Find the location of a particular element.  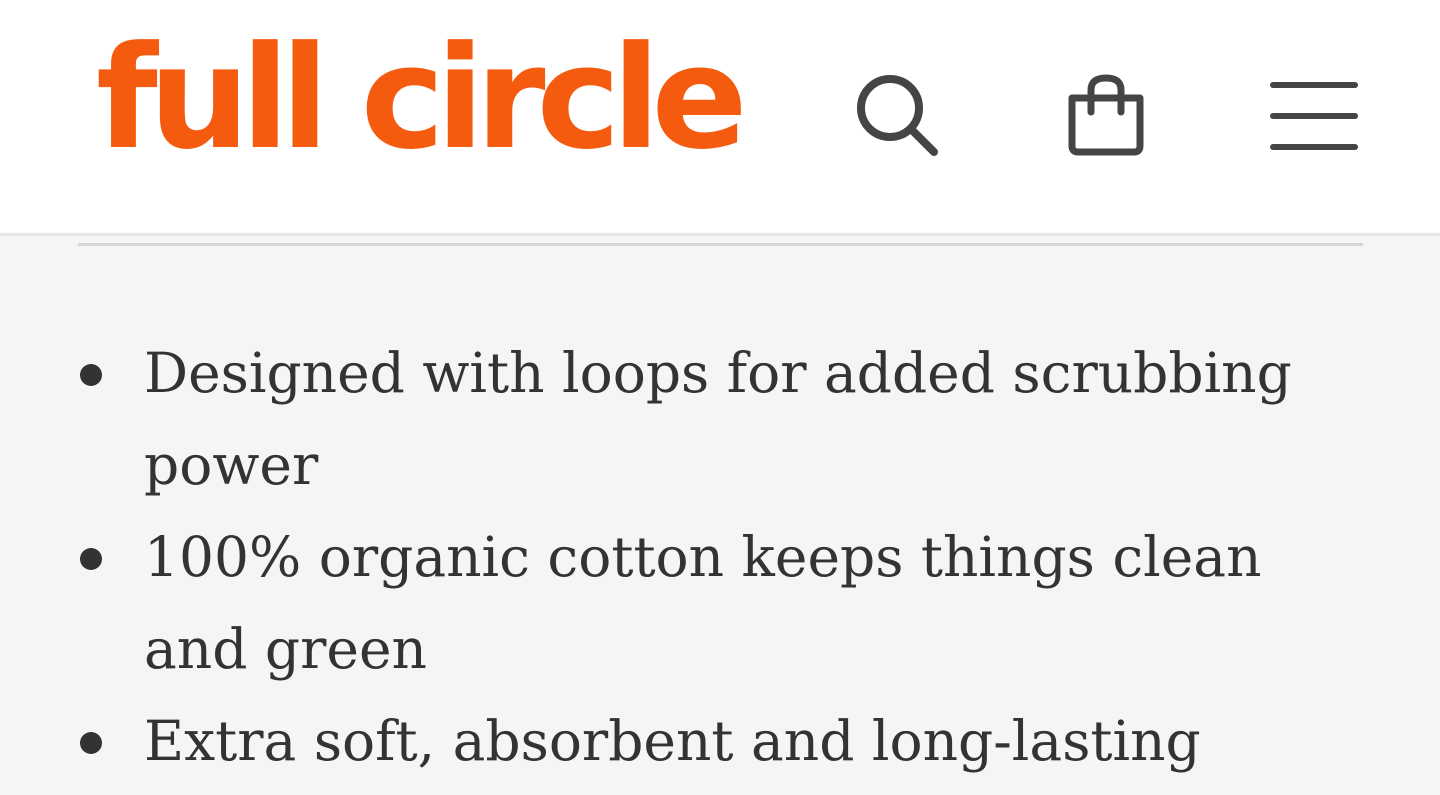

cart-button is located at coordinates (1106, 116).